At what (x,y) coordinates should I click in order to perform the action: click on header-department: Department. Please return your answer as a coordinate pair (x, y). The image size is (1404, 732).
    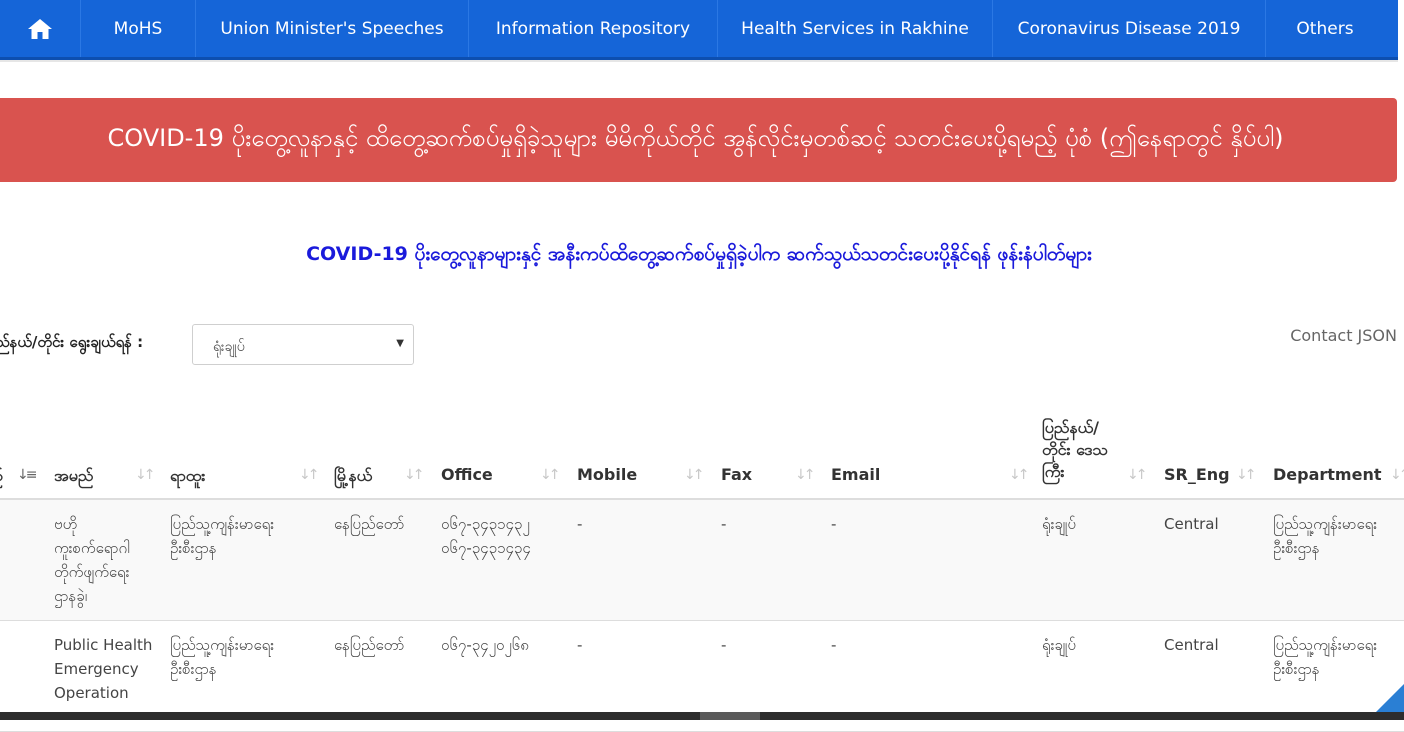
    Looking at the image, I should click on (1327, 474).